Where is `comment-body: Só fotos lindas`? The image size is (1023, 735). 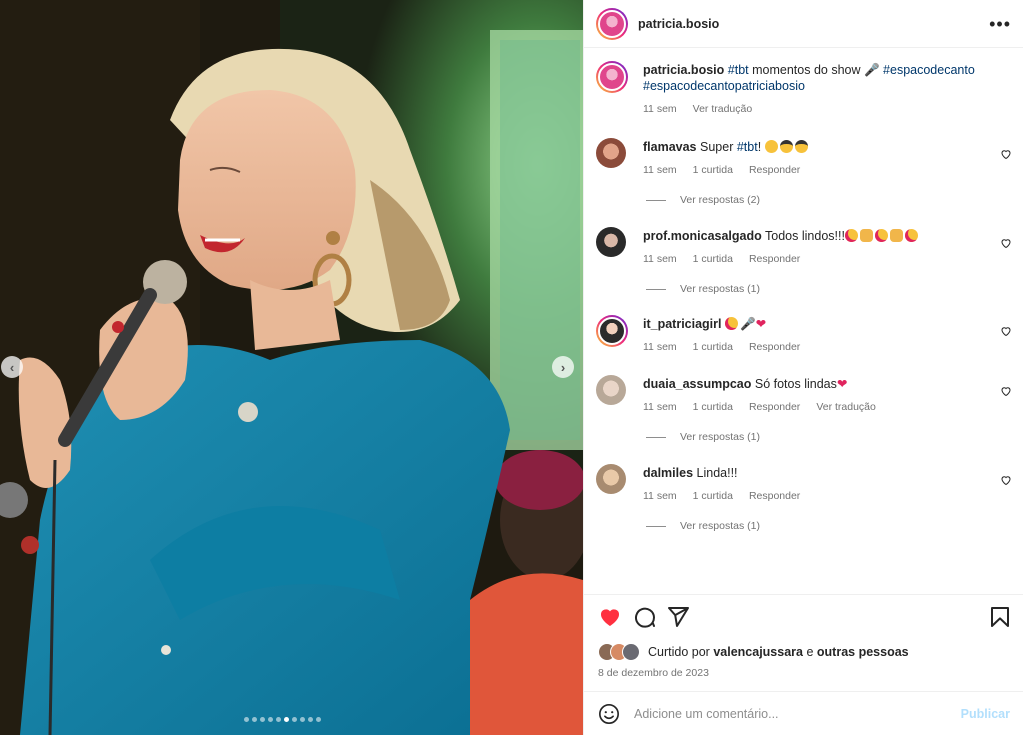 comment-body: Só fotos lindas is located at coordinates (795, 384).